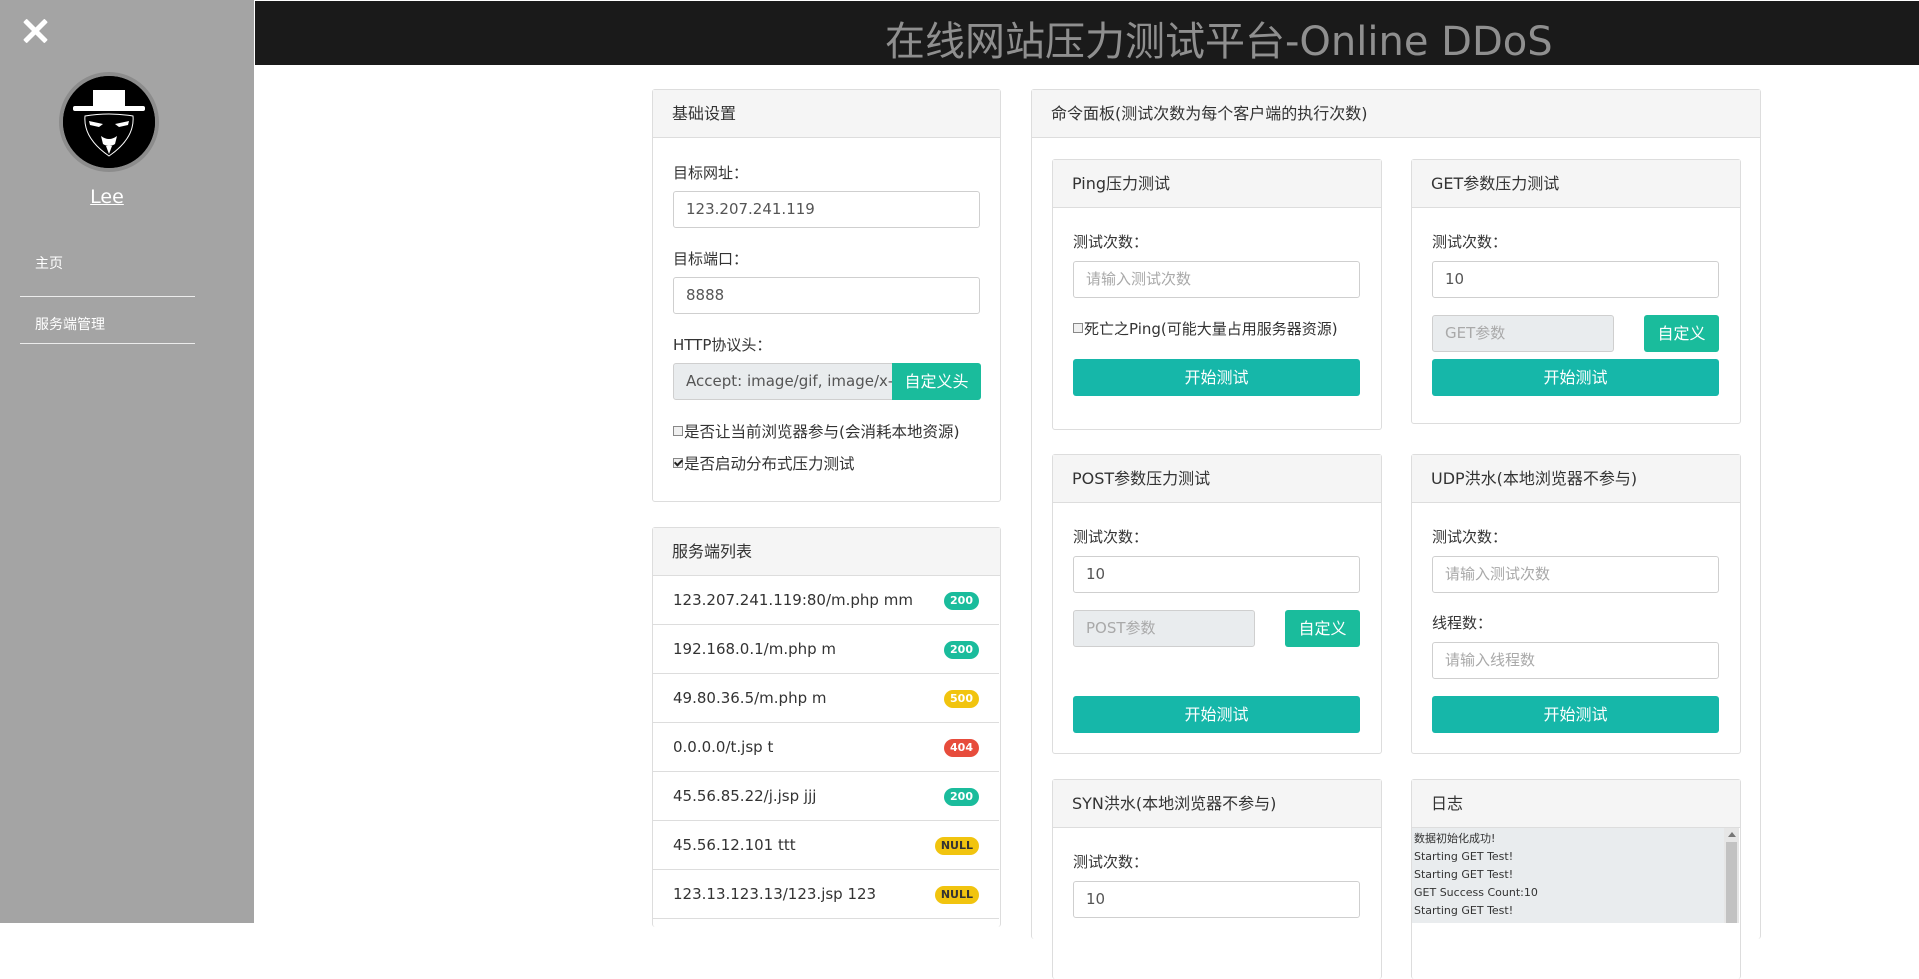 The height and width of the screenshot is (979, 1919). What do you see at coordinates (1322, 628) in the screenshot?
I see `post-custom-button: 自定义` at bounding box center [1322, 628].